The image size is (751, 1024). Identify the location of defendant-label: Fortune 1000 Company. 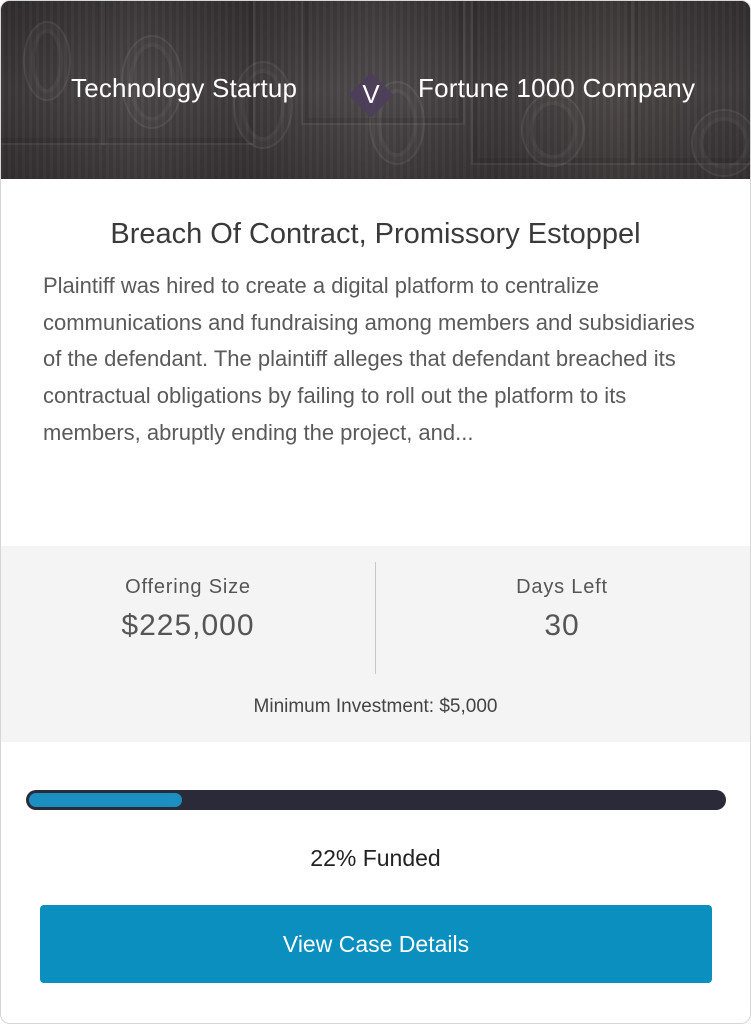
(557, 88).